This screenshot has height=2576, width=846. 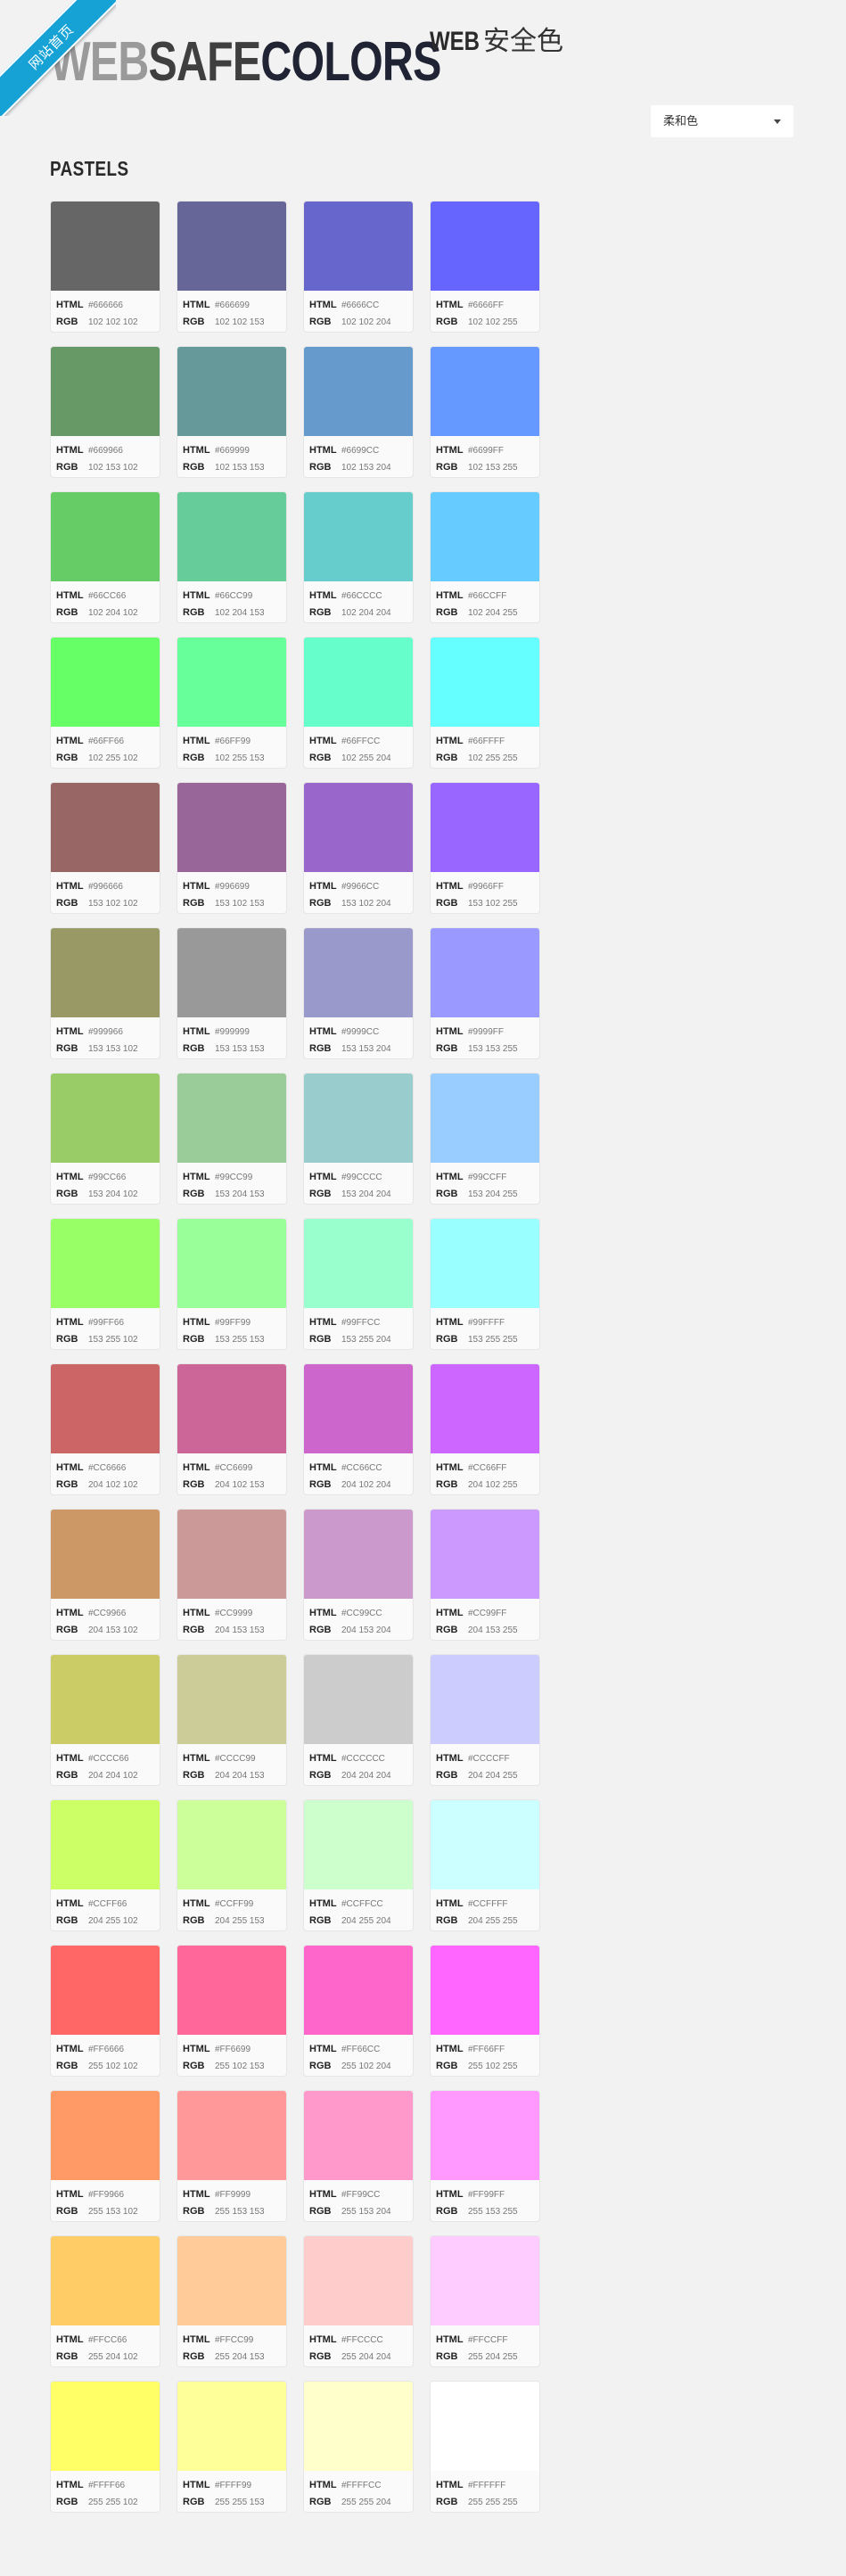 I want to click on color-card: HTML #99CC99 RGB 153 204 153, so click(x=232, y=1139).